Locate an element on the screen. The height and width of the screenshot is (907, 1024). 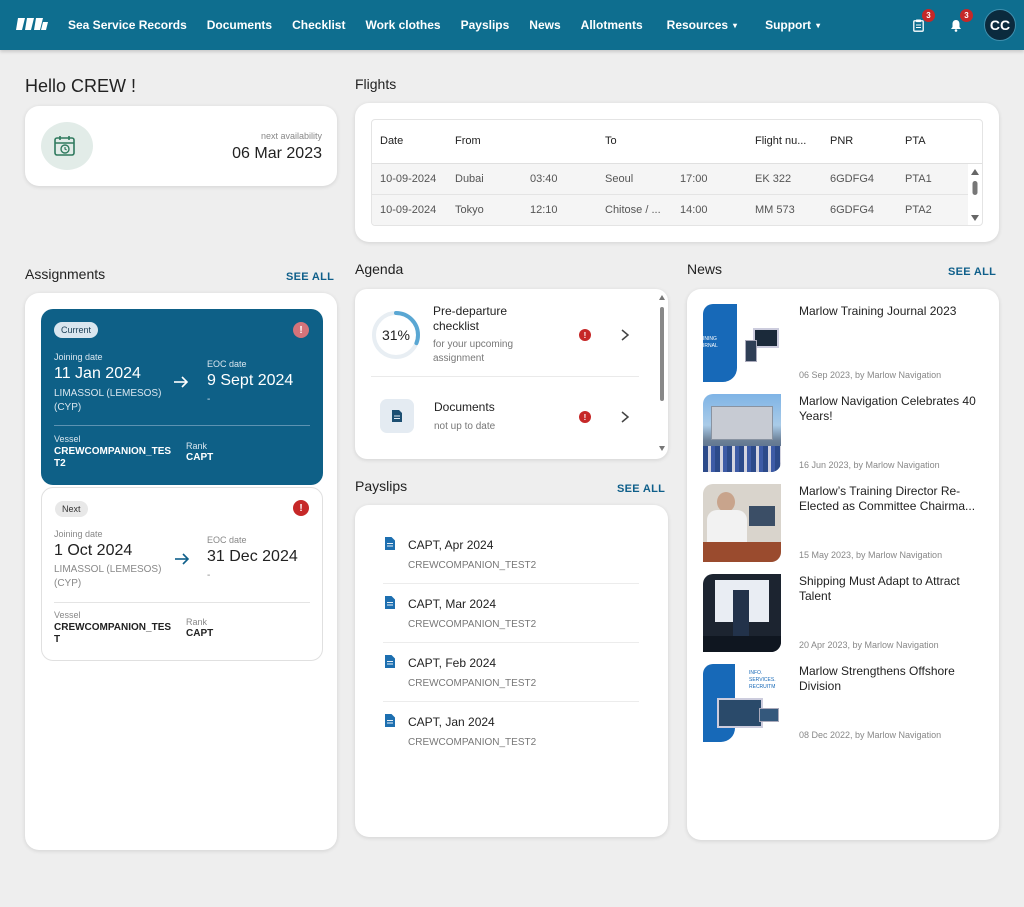
notifications-button: 3 is located at coordinates (959, 22).